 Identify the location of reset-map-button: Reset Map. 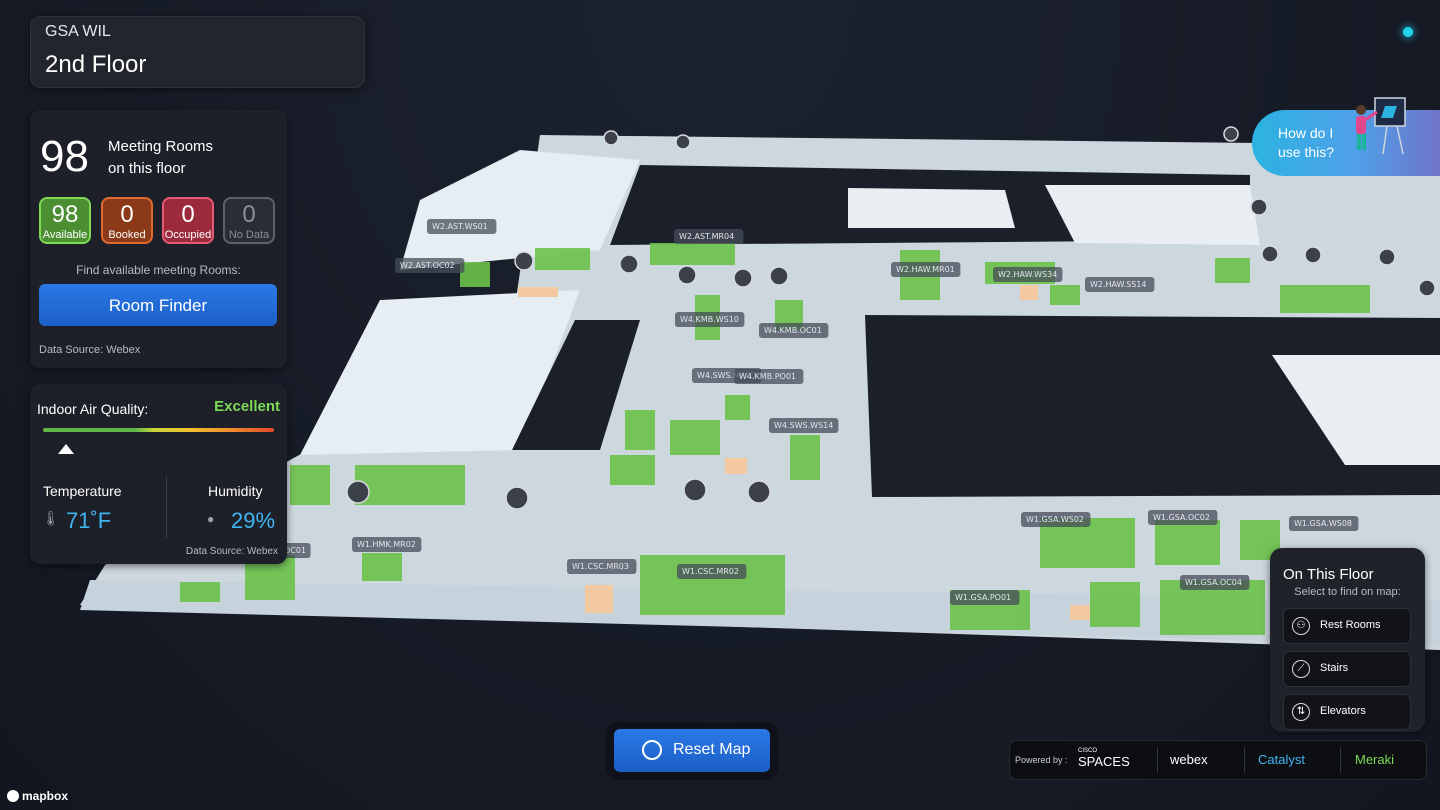
(692, 750).